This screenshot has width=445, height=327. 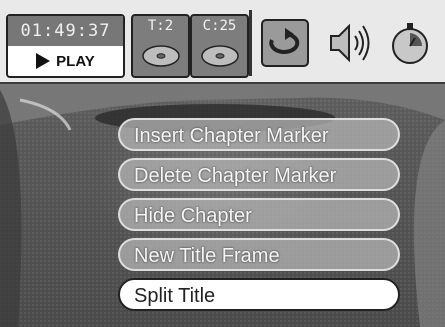 What do you see at coordinates (250, 43) in the screenshot?
I see `divider` at bounding box center [250, 43].